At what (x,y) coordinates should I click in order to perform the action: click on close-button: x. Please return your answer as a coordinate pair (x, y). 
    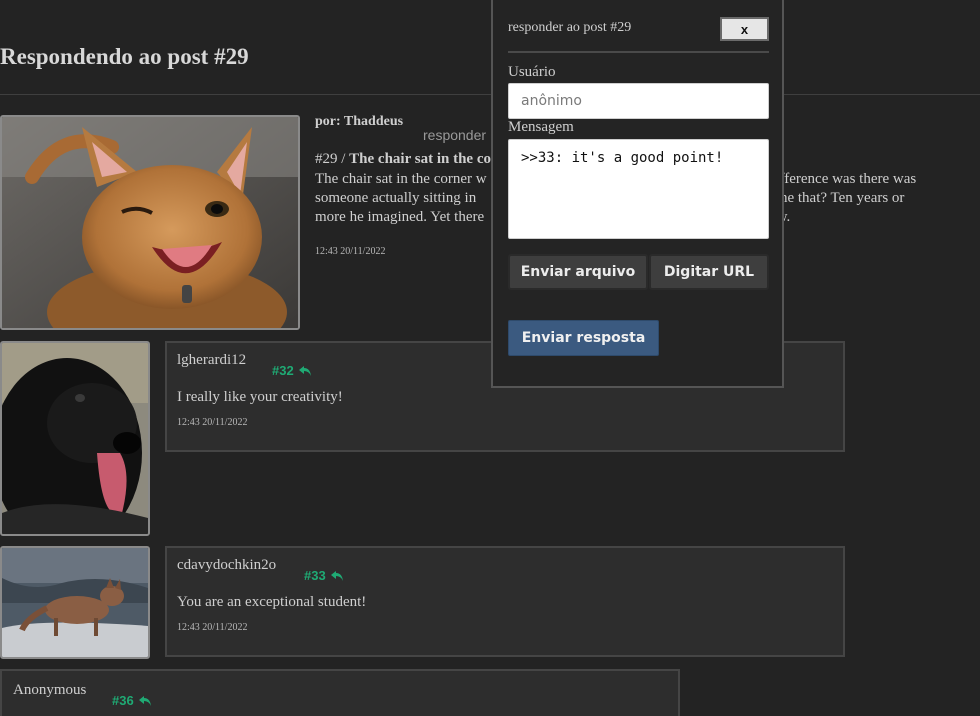
    Looking at the image, I should click on (744, 29).